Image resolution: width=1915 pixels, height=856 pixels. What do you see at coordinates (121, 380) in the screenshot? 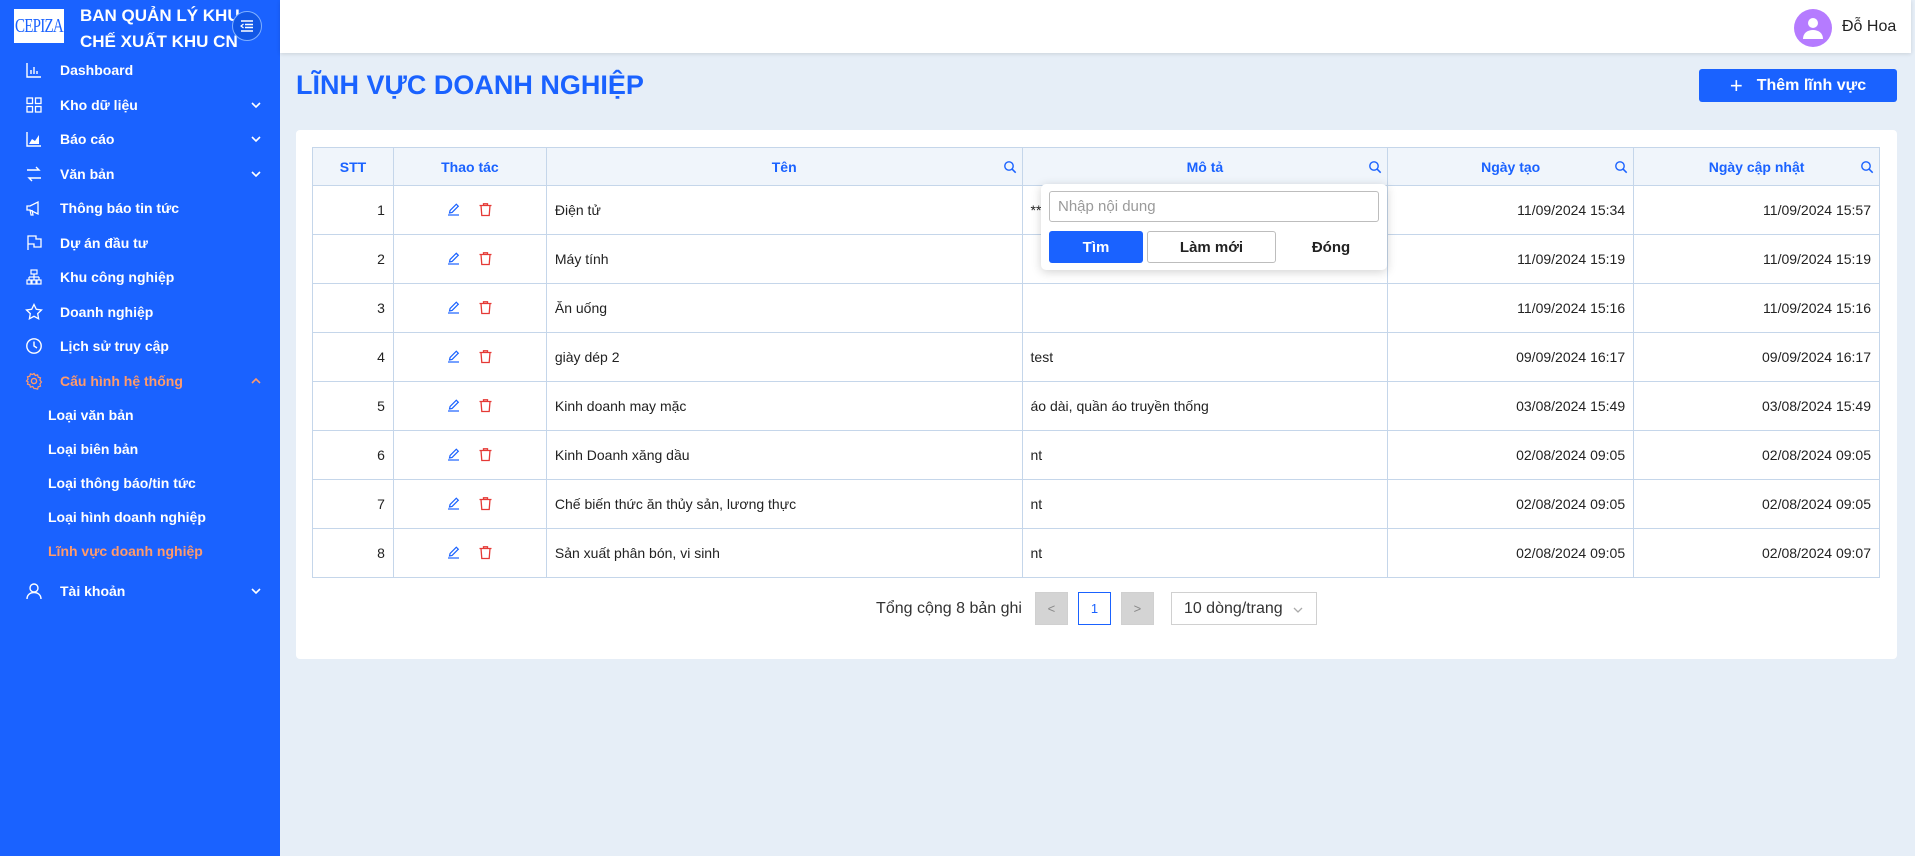
I see `sidebar-item-label: Cấu hình hệ thống` at bounding box center [121, 380].